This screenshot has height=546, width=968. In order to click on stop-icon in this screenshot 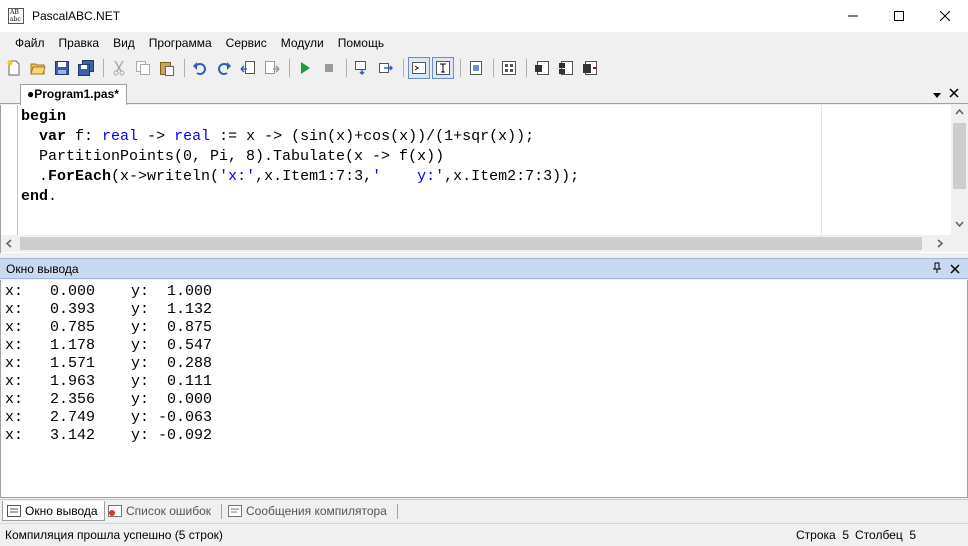, I will do `click(329, 68)`.